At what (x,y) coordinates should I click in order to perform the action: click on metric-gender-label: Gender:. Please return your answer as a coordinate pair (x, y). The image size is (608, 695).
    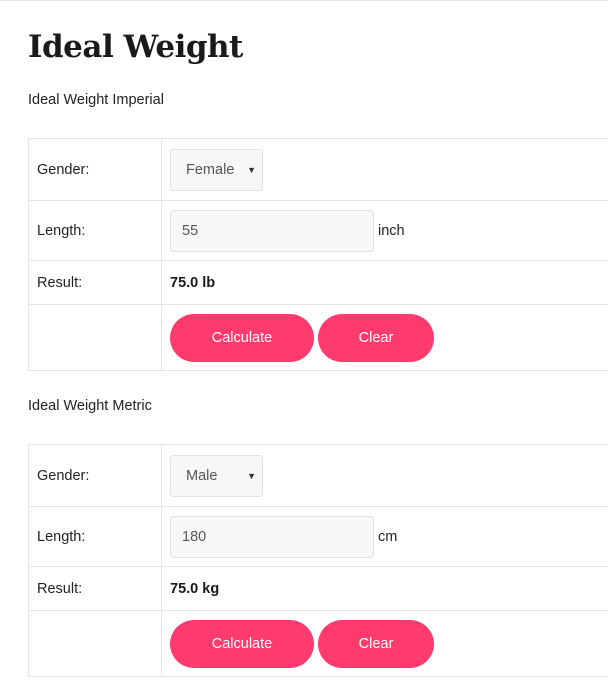
    Looking at the image, I should click on (95, 475).